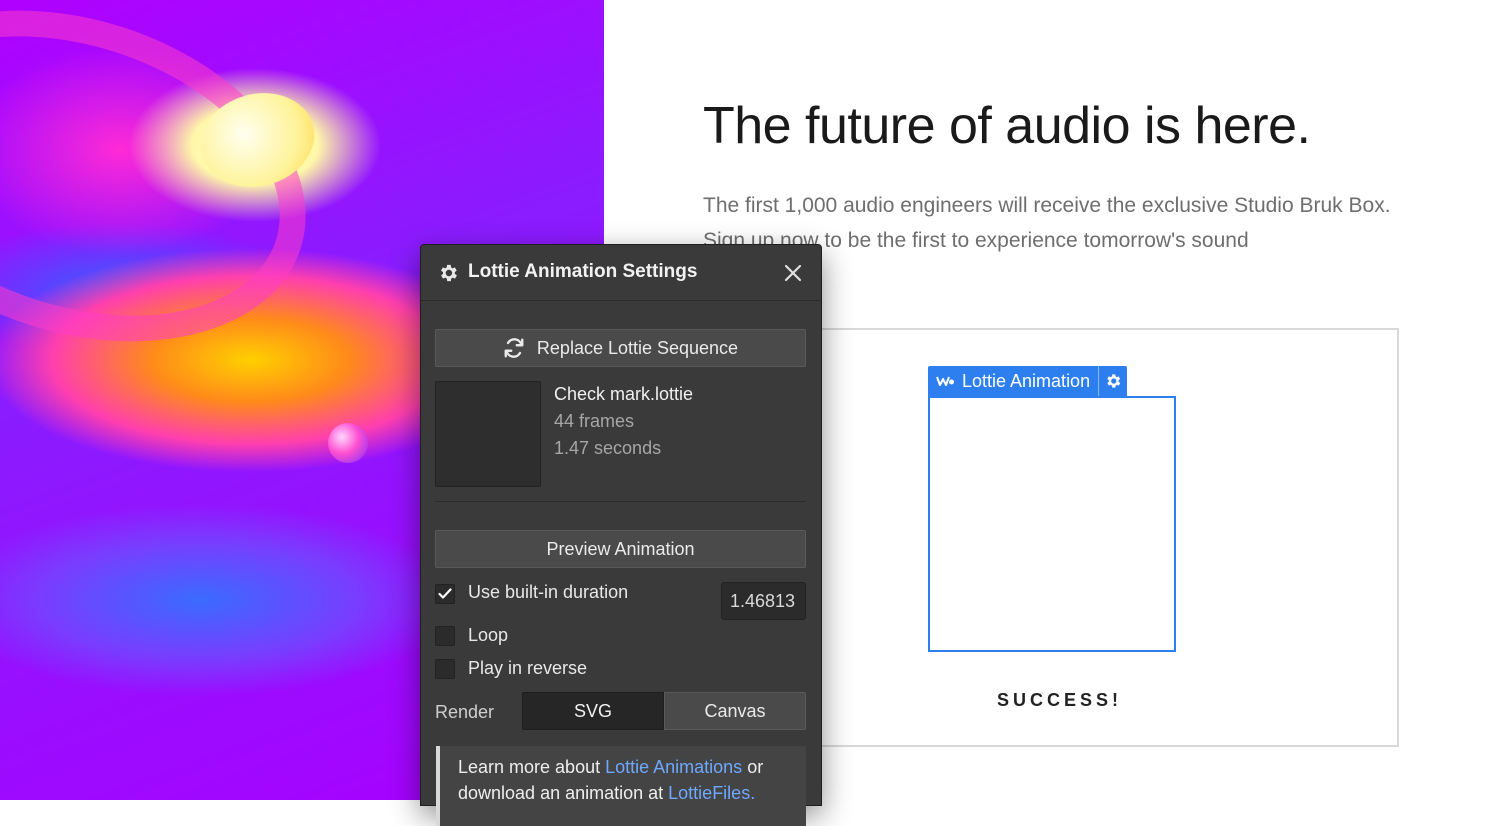 The image size is (1496, 826). I want to click on panel-divider, so click(620, 501).